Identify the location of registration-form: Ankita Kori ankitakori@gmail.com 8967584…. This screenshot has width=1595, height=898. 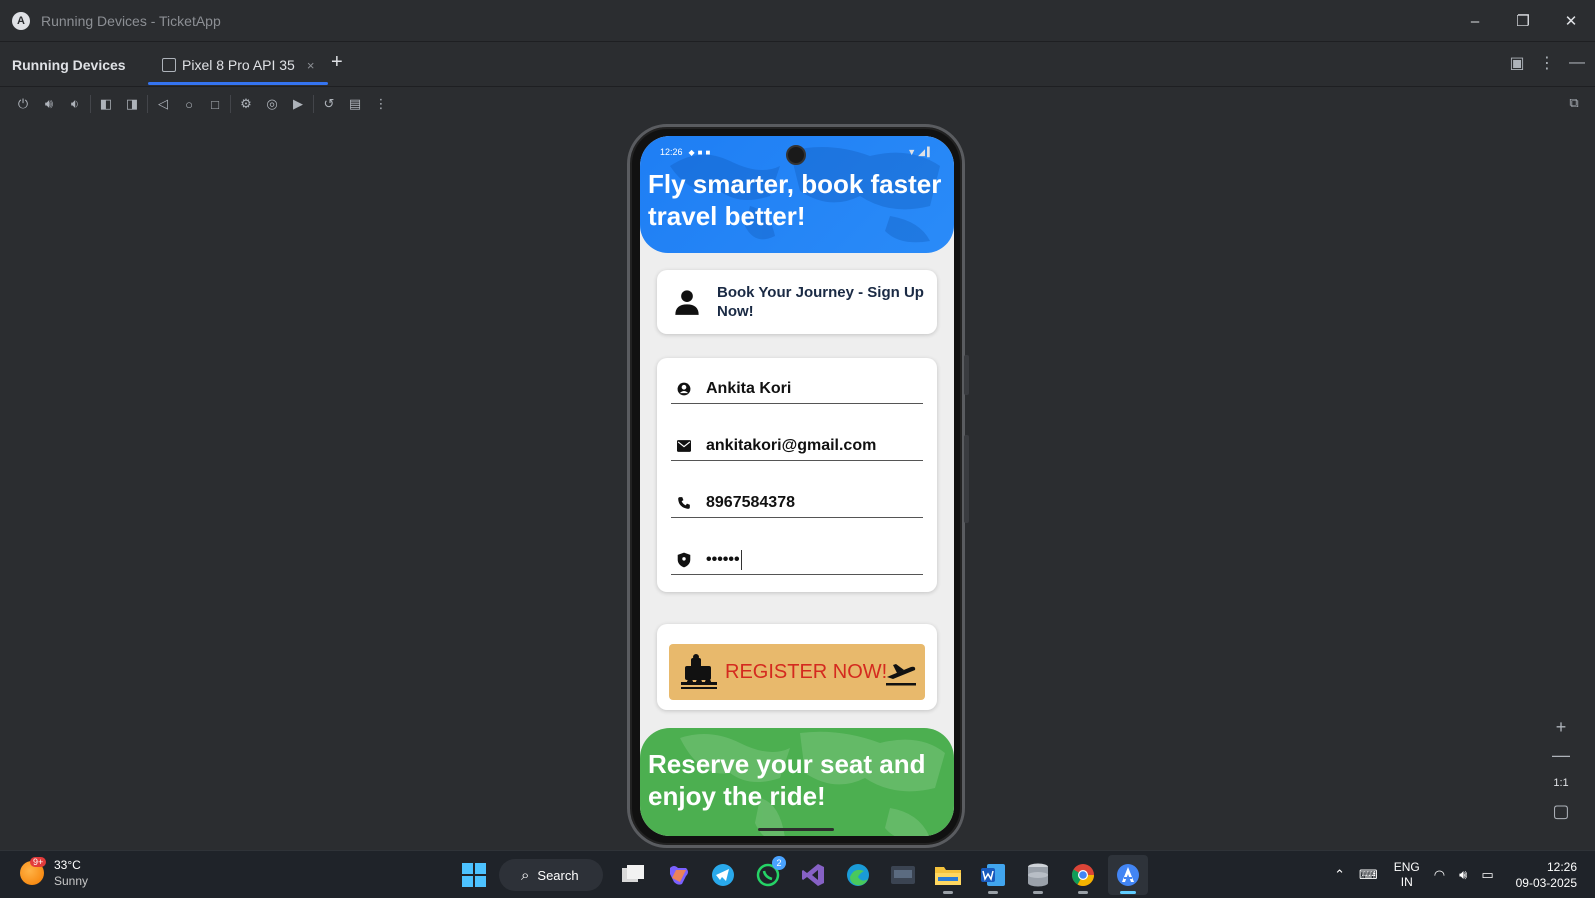
(797, 475).